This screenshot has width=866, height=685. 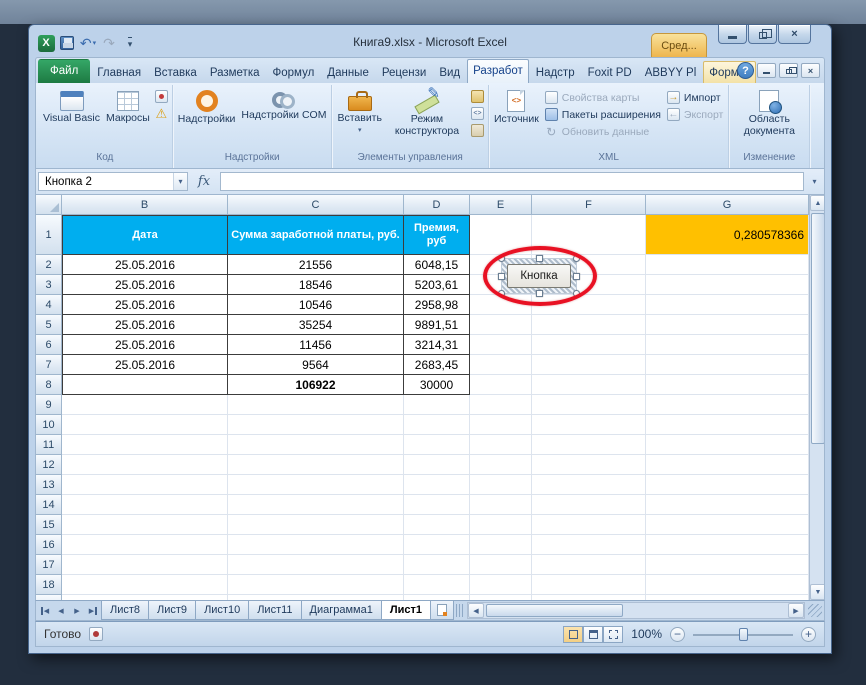 I want to click on com-addins-button: Надстройки COM, so click(x=283, y=118).